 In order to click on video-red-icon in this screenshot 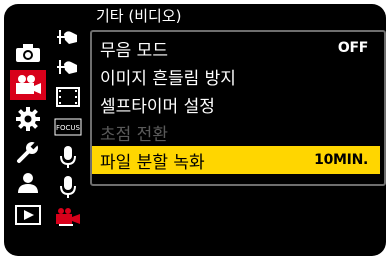, I will do `click(68, 217)`.